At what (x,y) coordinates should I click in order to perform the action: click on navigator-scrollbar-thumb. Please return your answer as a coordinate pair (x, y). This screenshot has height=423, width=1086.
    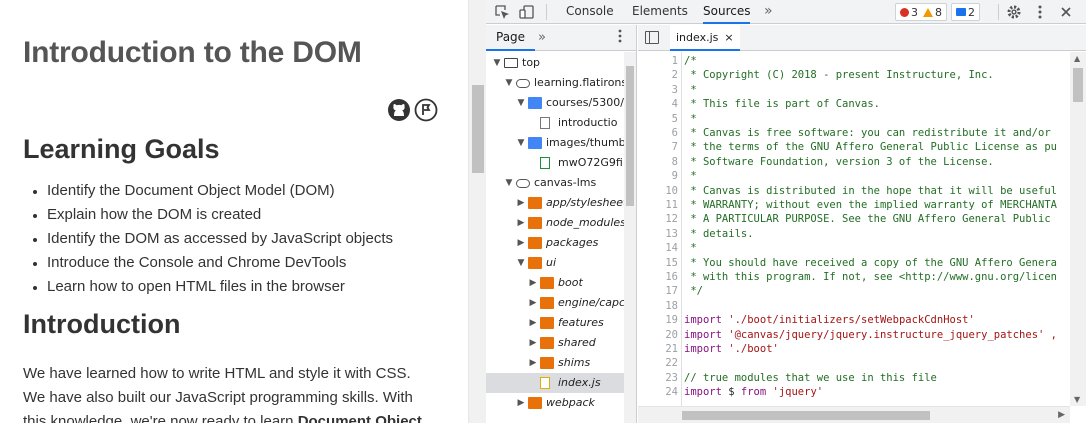
    Looking at the image, I should click on (630, 136).